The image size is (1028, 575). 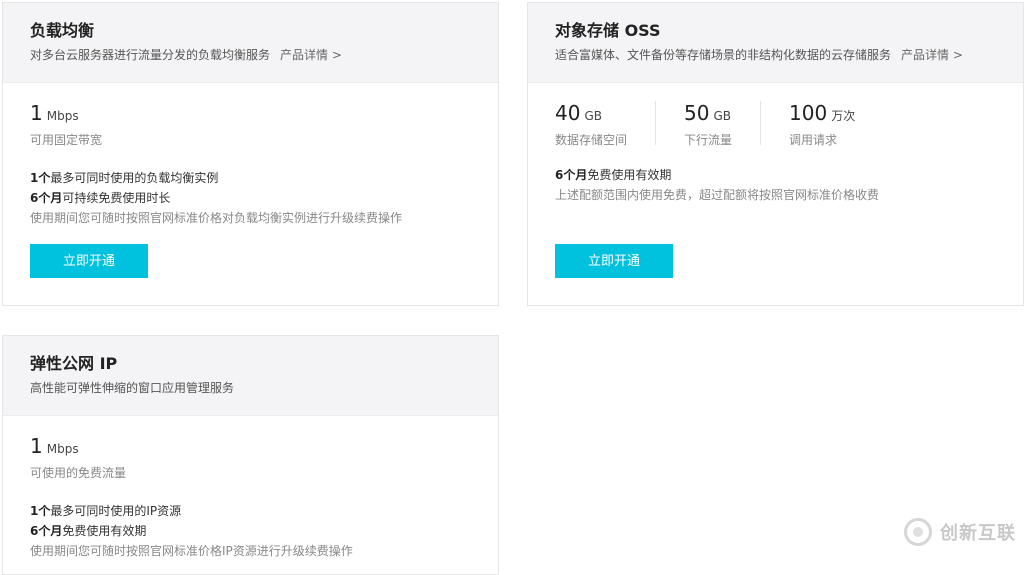 I want to click on eip-validity-text: 免费使用有效期, so click(x=104, y=531).